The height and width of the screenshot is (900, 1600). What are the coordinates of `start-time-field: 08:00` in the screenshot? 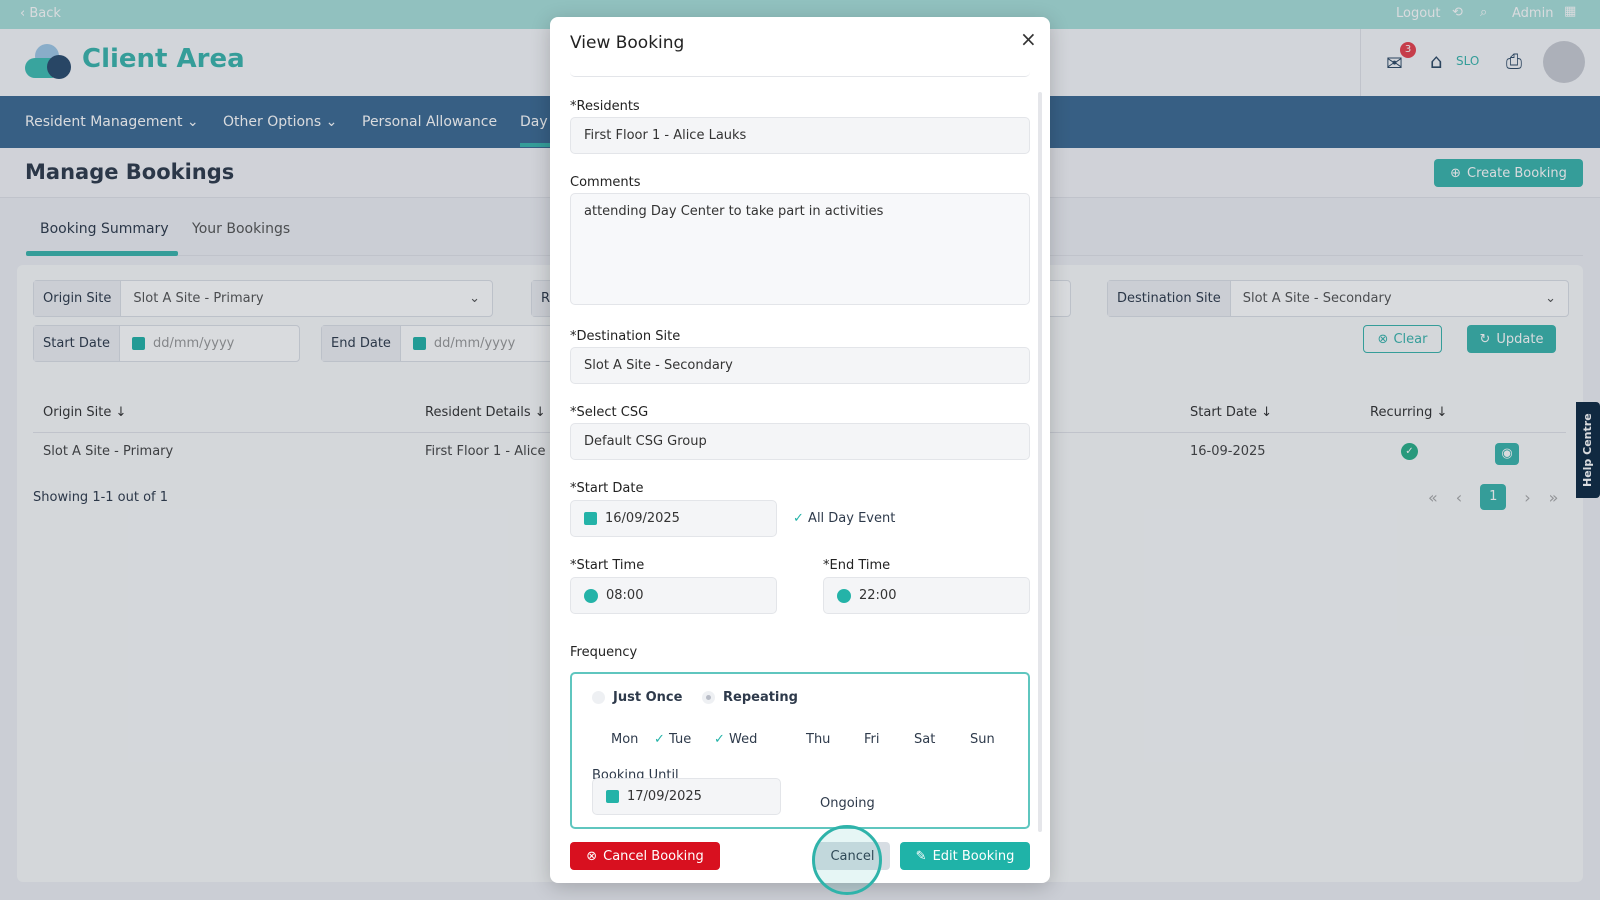 It's located at (673, 595).